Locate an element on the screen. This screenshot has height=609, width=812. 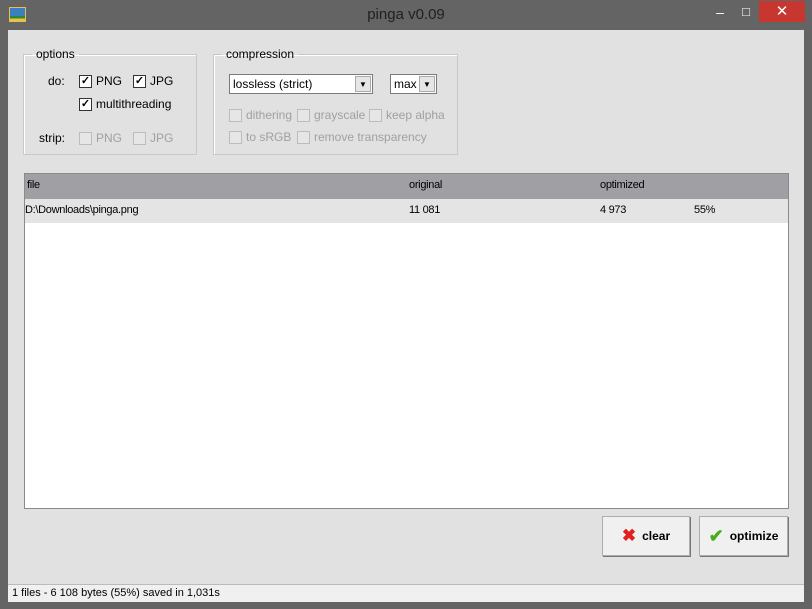
check-icon: ✔ is located at coordinates (716, 535).